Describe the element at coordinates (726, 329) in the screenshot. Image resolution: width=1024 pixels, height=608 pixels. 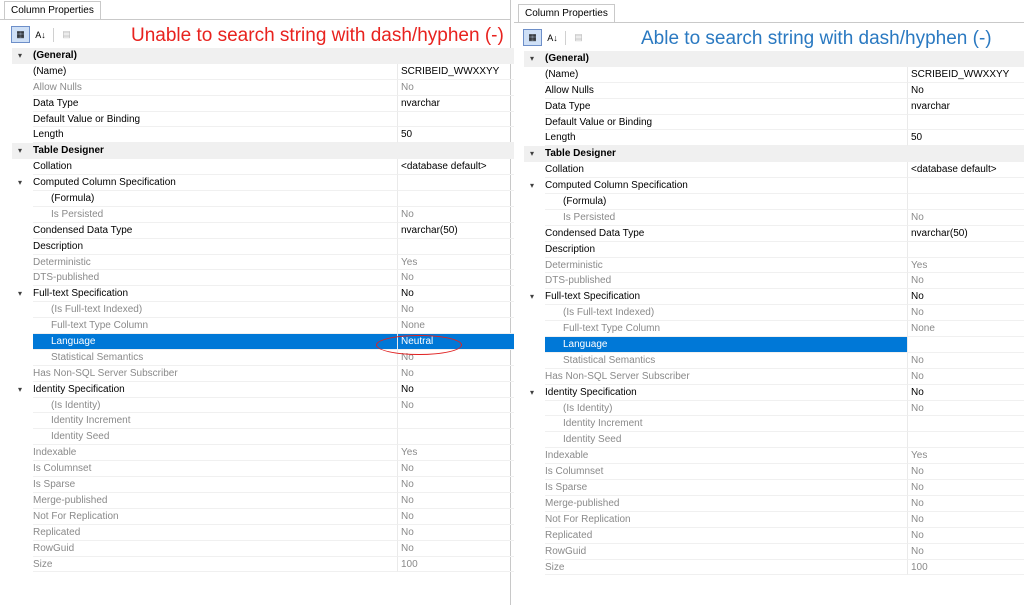
I see `property-name: Full-text Type Column` at that location.